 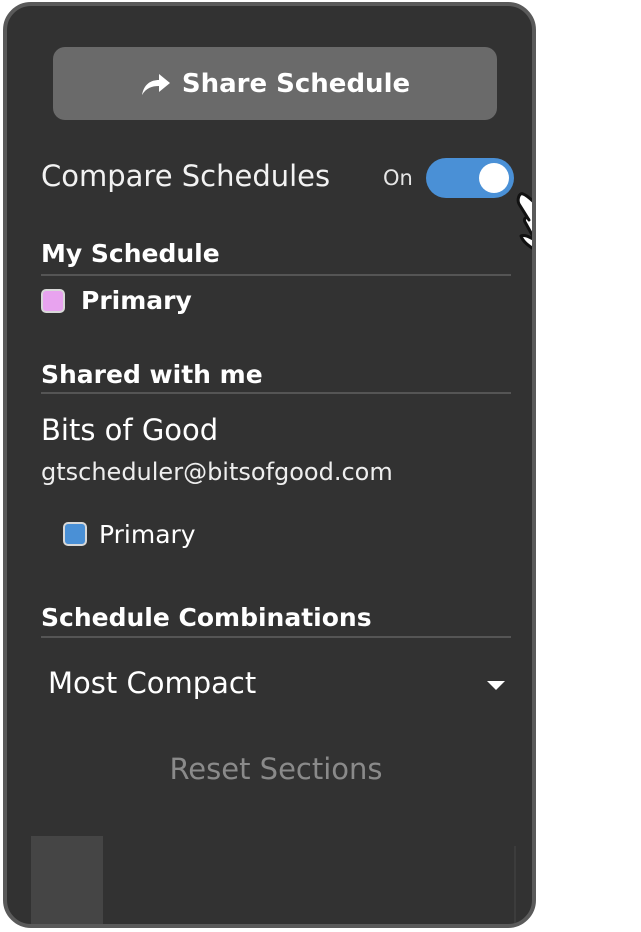 I want to click on schedule-combinations-heading: Schedule Combinations, so click(x=206, y=617).